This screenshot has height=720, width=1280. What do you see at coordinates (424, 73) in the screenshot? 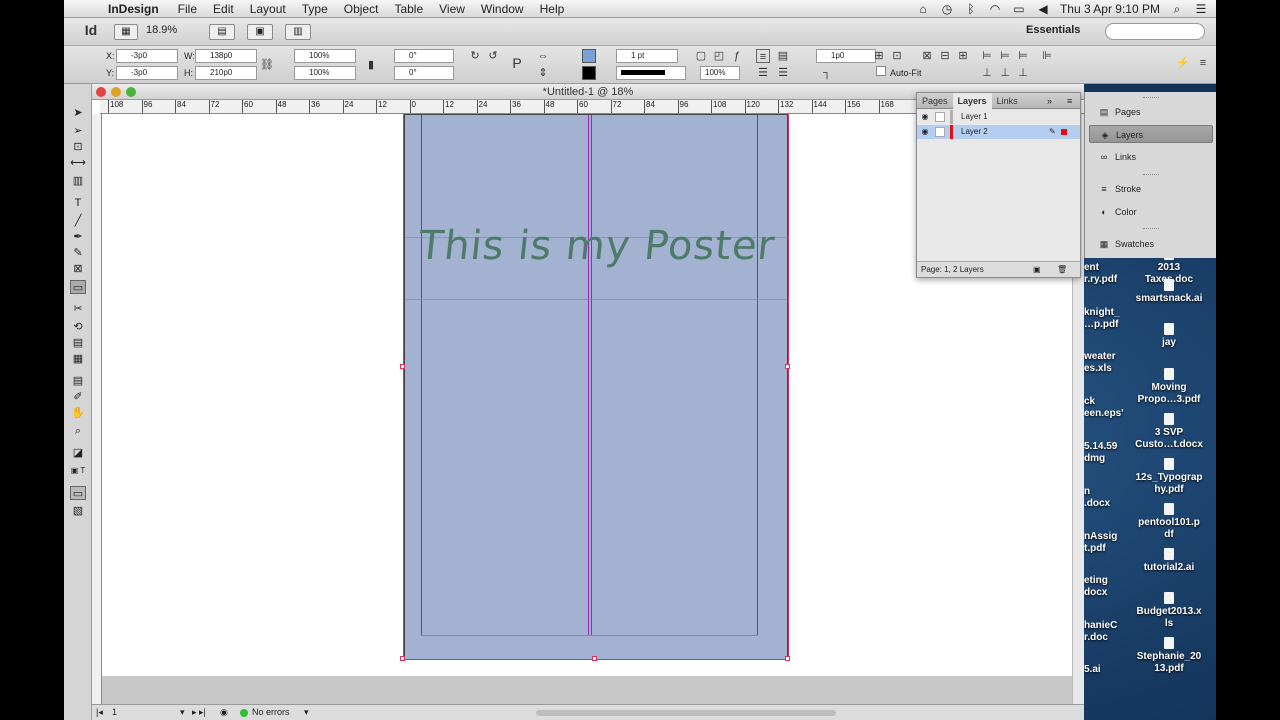
I see `shear-field: 0°` at bounding box center [424, 73].